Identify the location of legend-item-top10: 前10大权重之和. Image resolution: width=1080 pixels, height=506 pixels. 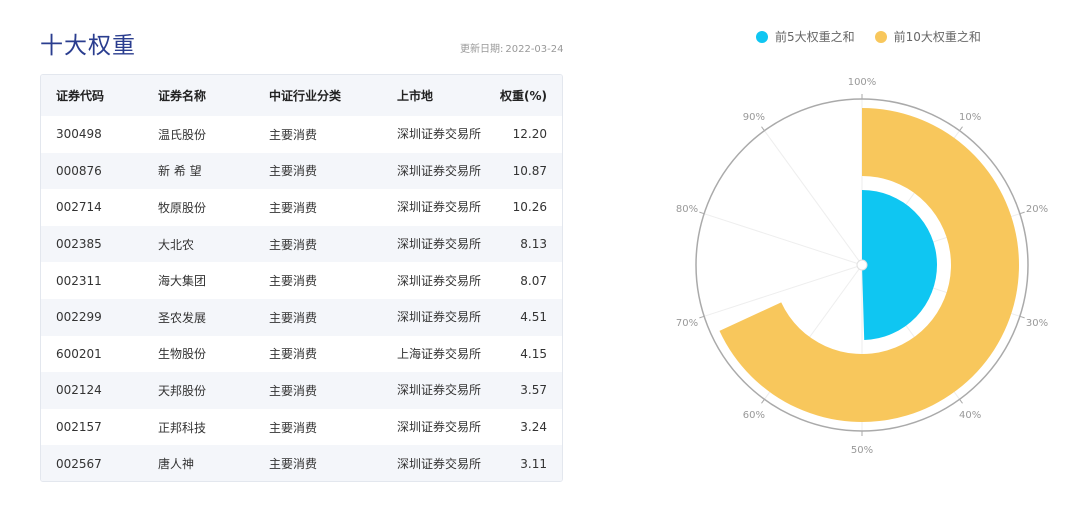
(927, 36).